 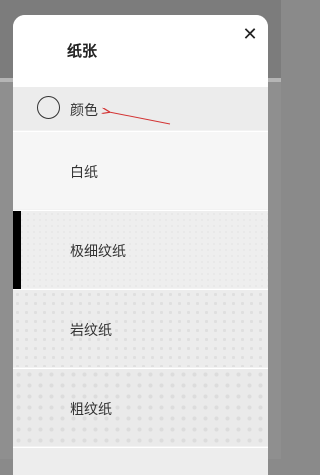 I want to click on row-rock-texture-paper: 岩纹纸, so click(x=140, y=329).